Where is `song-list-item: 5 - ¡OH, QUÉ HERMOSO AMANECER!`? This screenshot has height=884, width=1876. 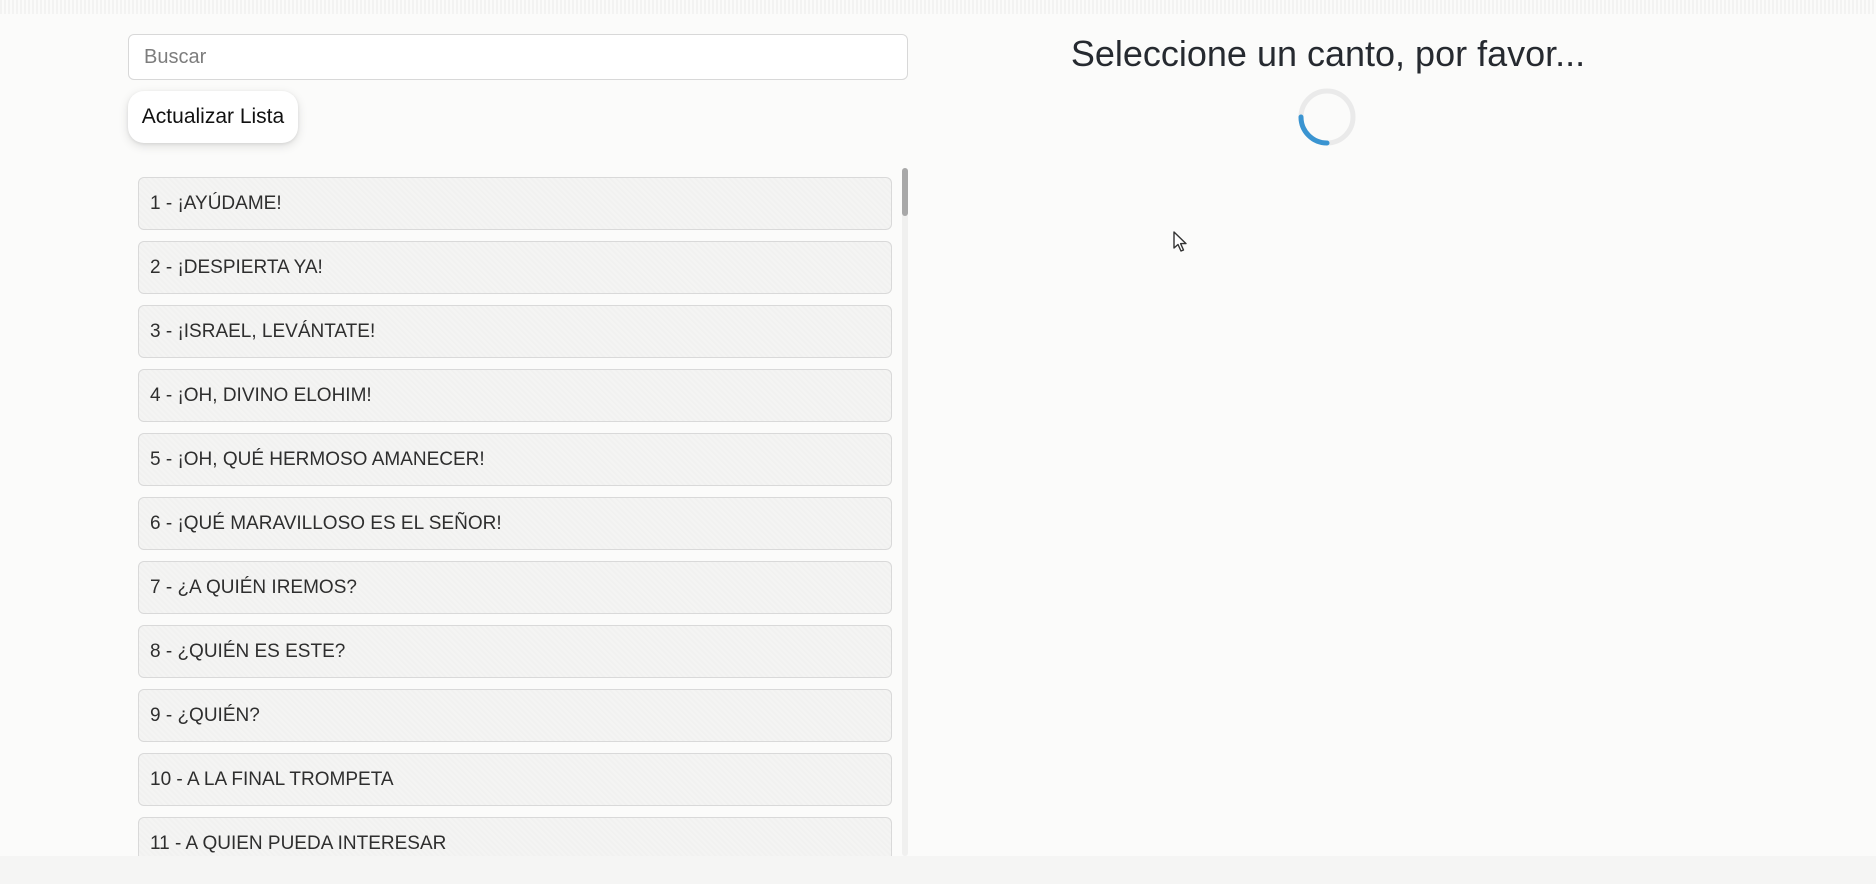 song-list-item: 5 - ¡OH, QUÉ HERMOSO AMANECER! is located at coordinates (515, 459).